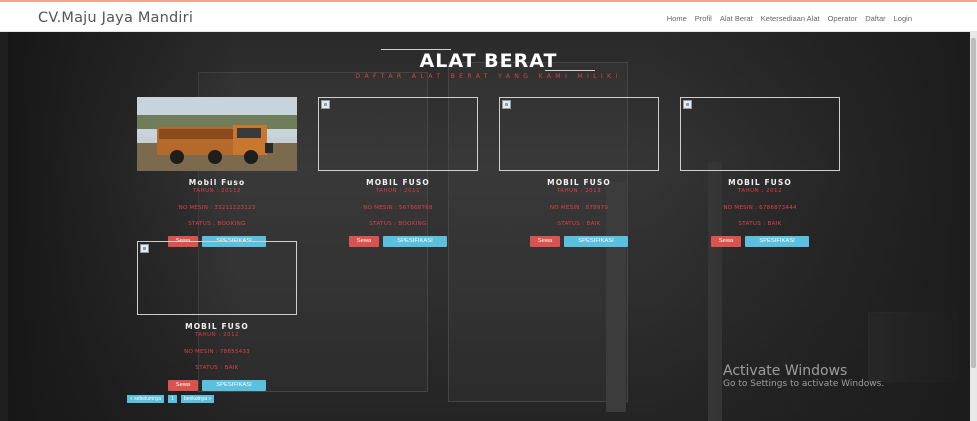 Image resolution: width=977 pixels, height=421 pixels. I want to click on nav-alat-berat: Alat Berat, so click(736, 18).